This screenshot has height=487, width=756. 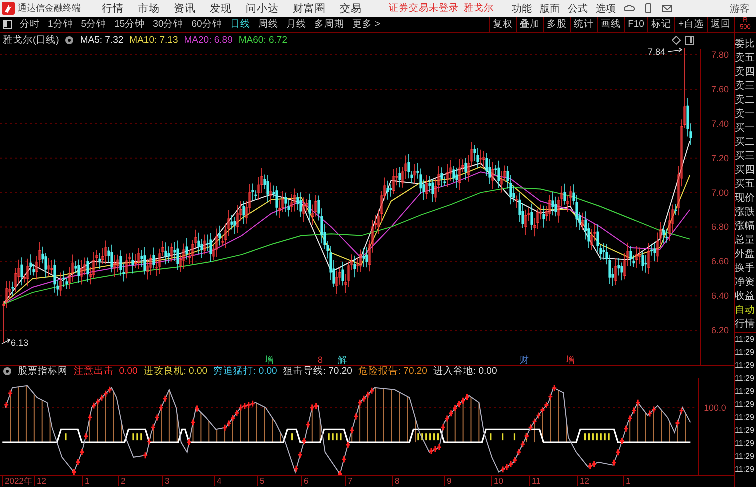 What do you see at coordinates (261, 481) in the screenshot?
I see `axis-label: 5` at bounding box center [261, 481].